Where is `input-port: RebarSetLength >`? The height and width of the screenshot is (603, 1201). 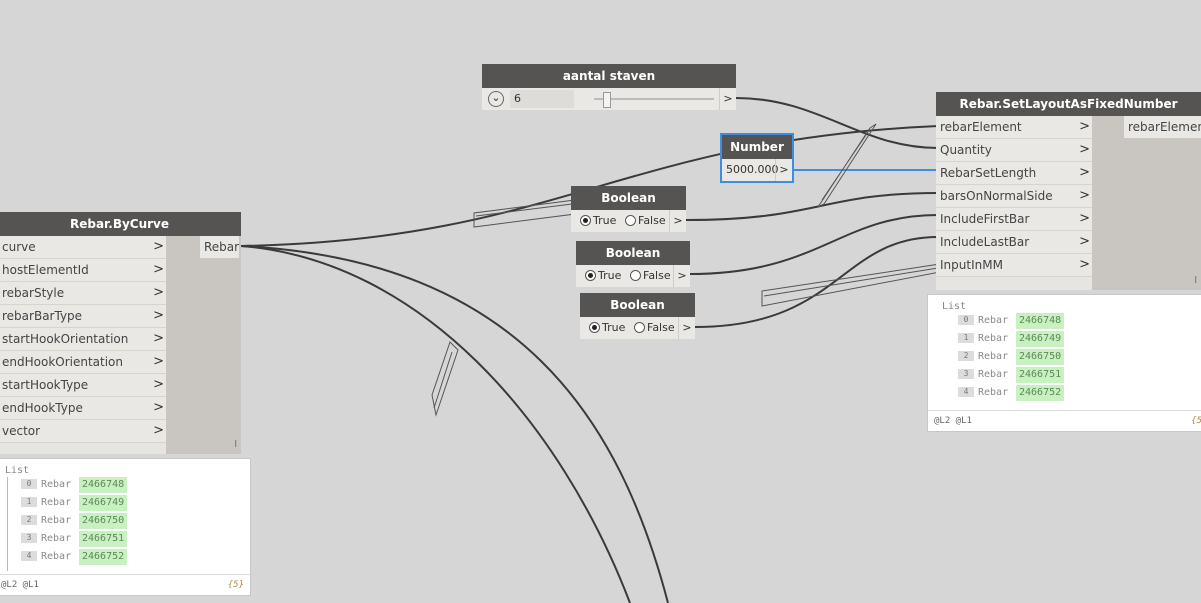
input-port: RebarSetLength > is located at coordinates (1014, 173).